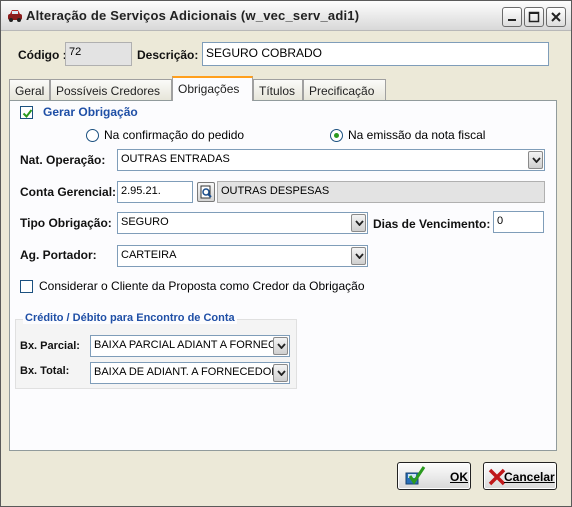 The image size is (572, 507). I want to click on tab-label: Precificação, so click(342, 91).